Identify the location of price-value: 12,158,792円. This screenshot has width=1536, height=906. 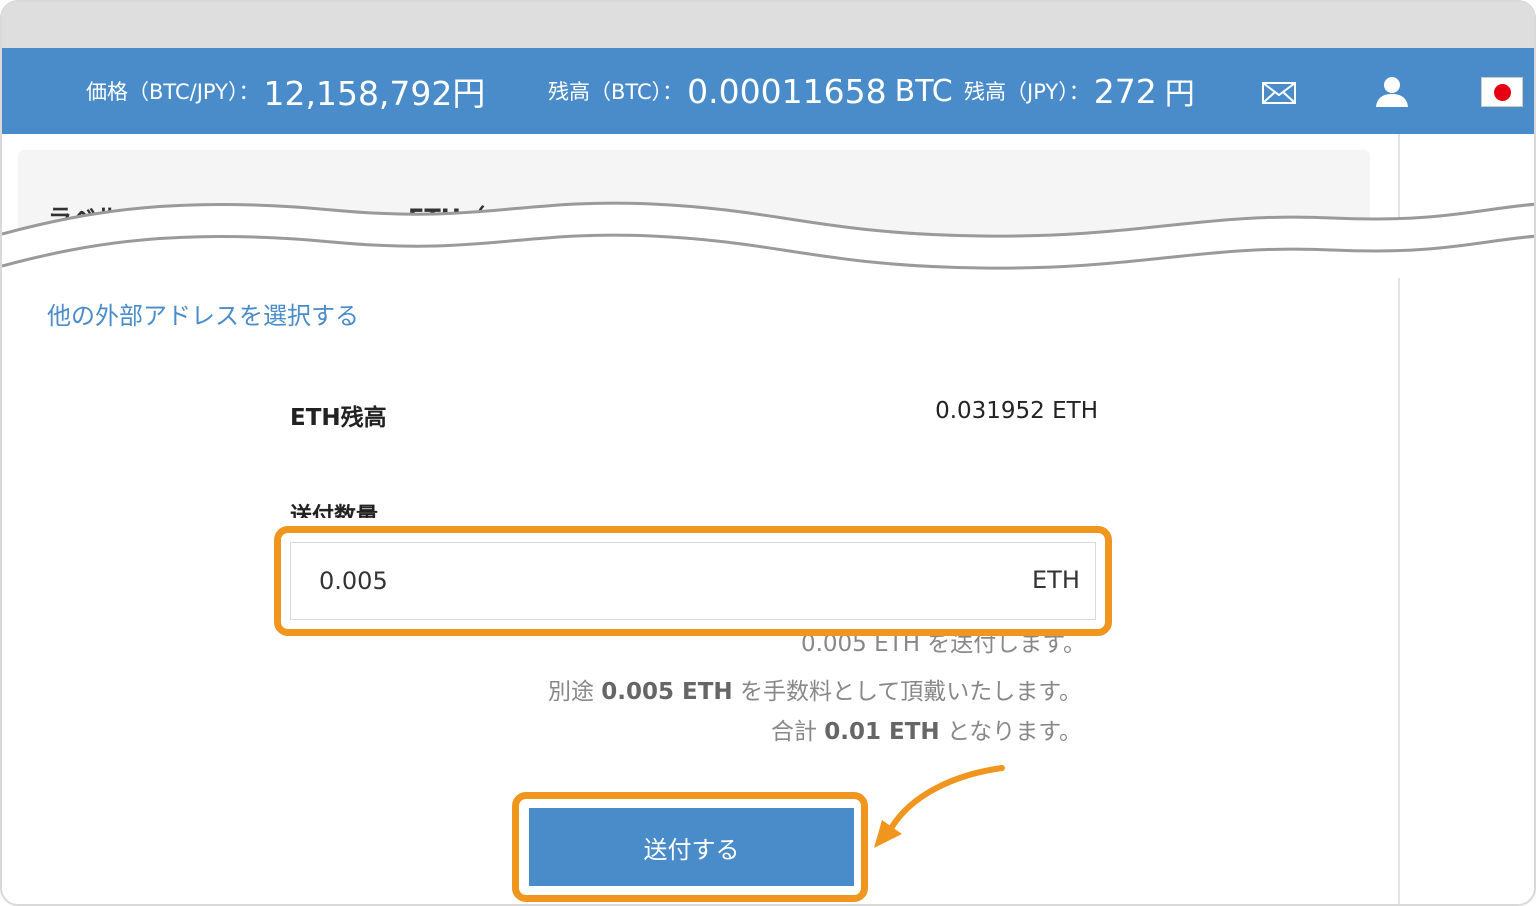
(374, 93).